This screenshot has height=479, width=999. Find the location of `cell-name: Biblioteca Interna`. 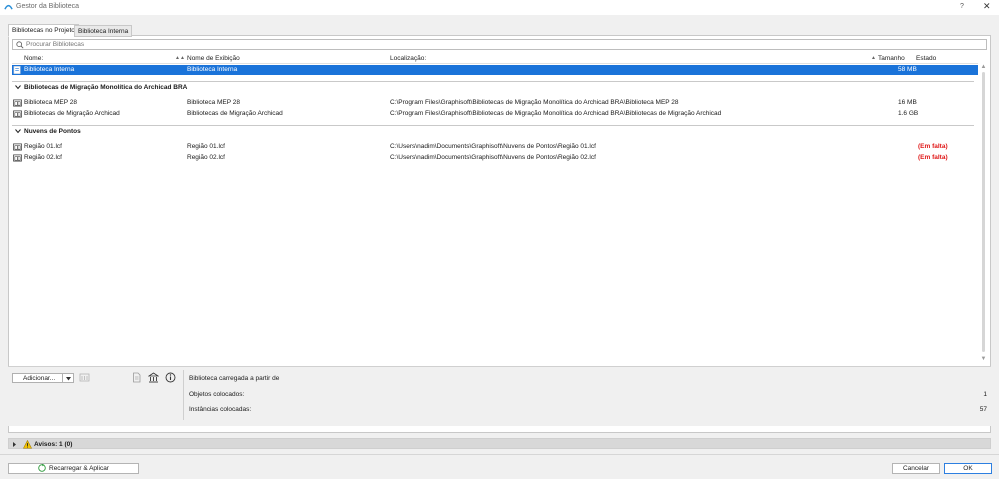

cell-name: Biblioteca Interna is located at coordinates (49, 69).